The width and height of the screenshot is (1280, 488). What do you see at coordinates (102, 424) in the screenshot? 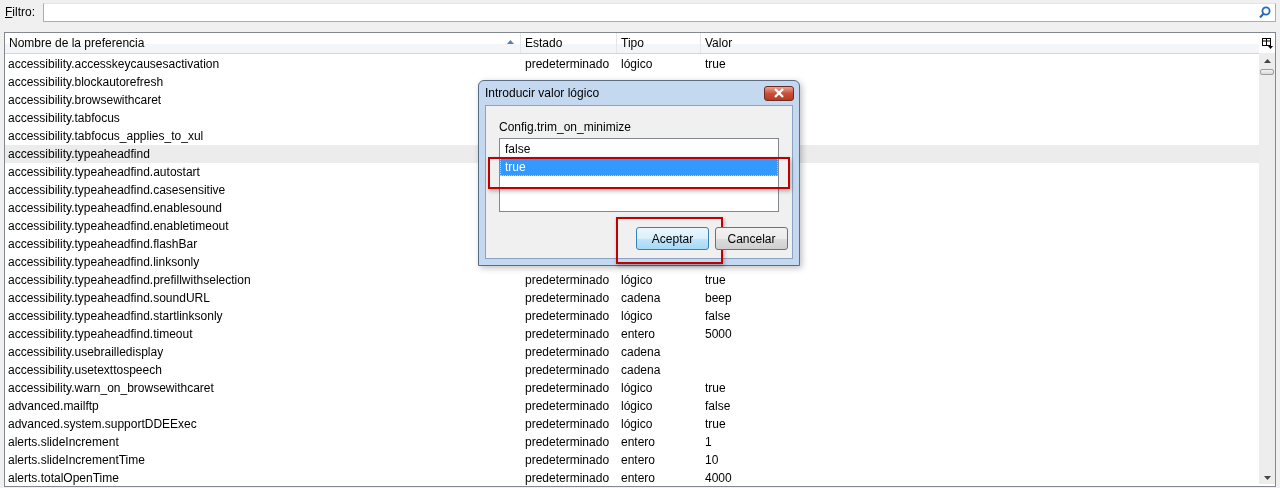
I see `table-cell: advanced.system.supportDDEExec` at bounding box center [102, 424].